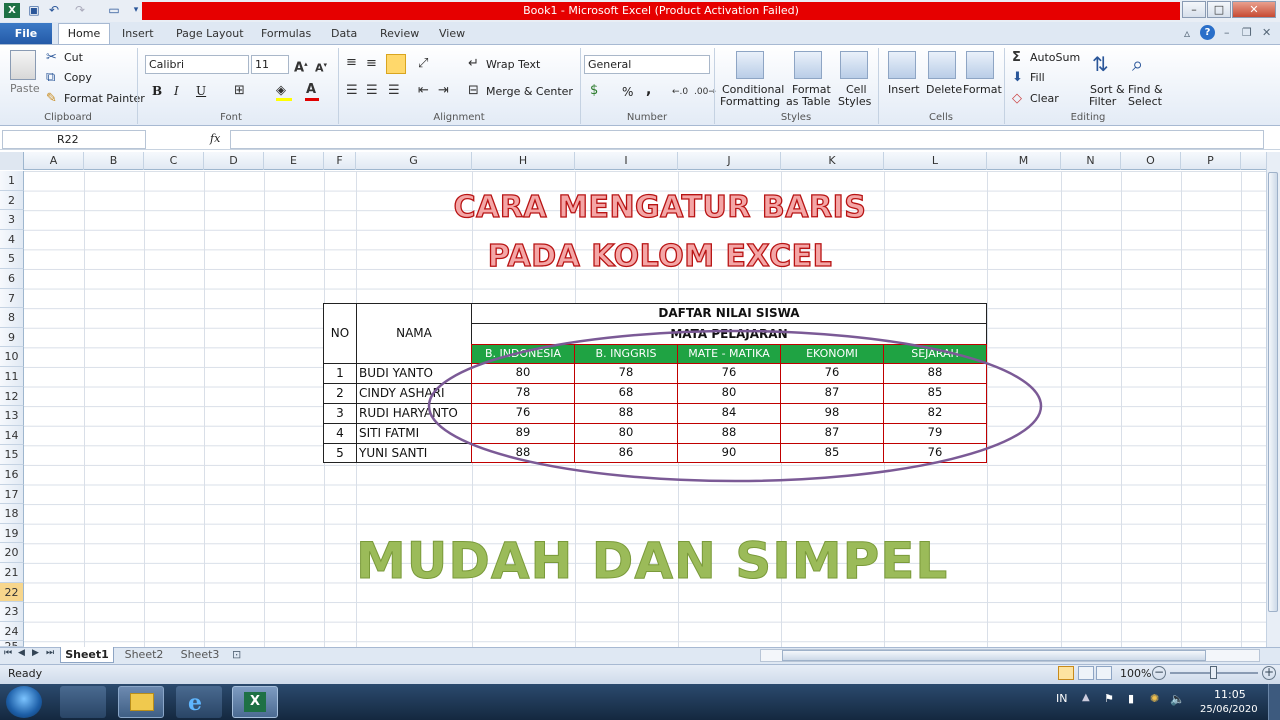 Image resolution: width=1280 pixels, height=720 pixels. What do you see at coordinates (195, 703) in the screenshot?
I see `ie-logo-icon: e` at bounding box center [195, 703].